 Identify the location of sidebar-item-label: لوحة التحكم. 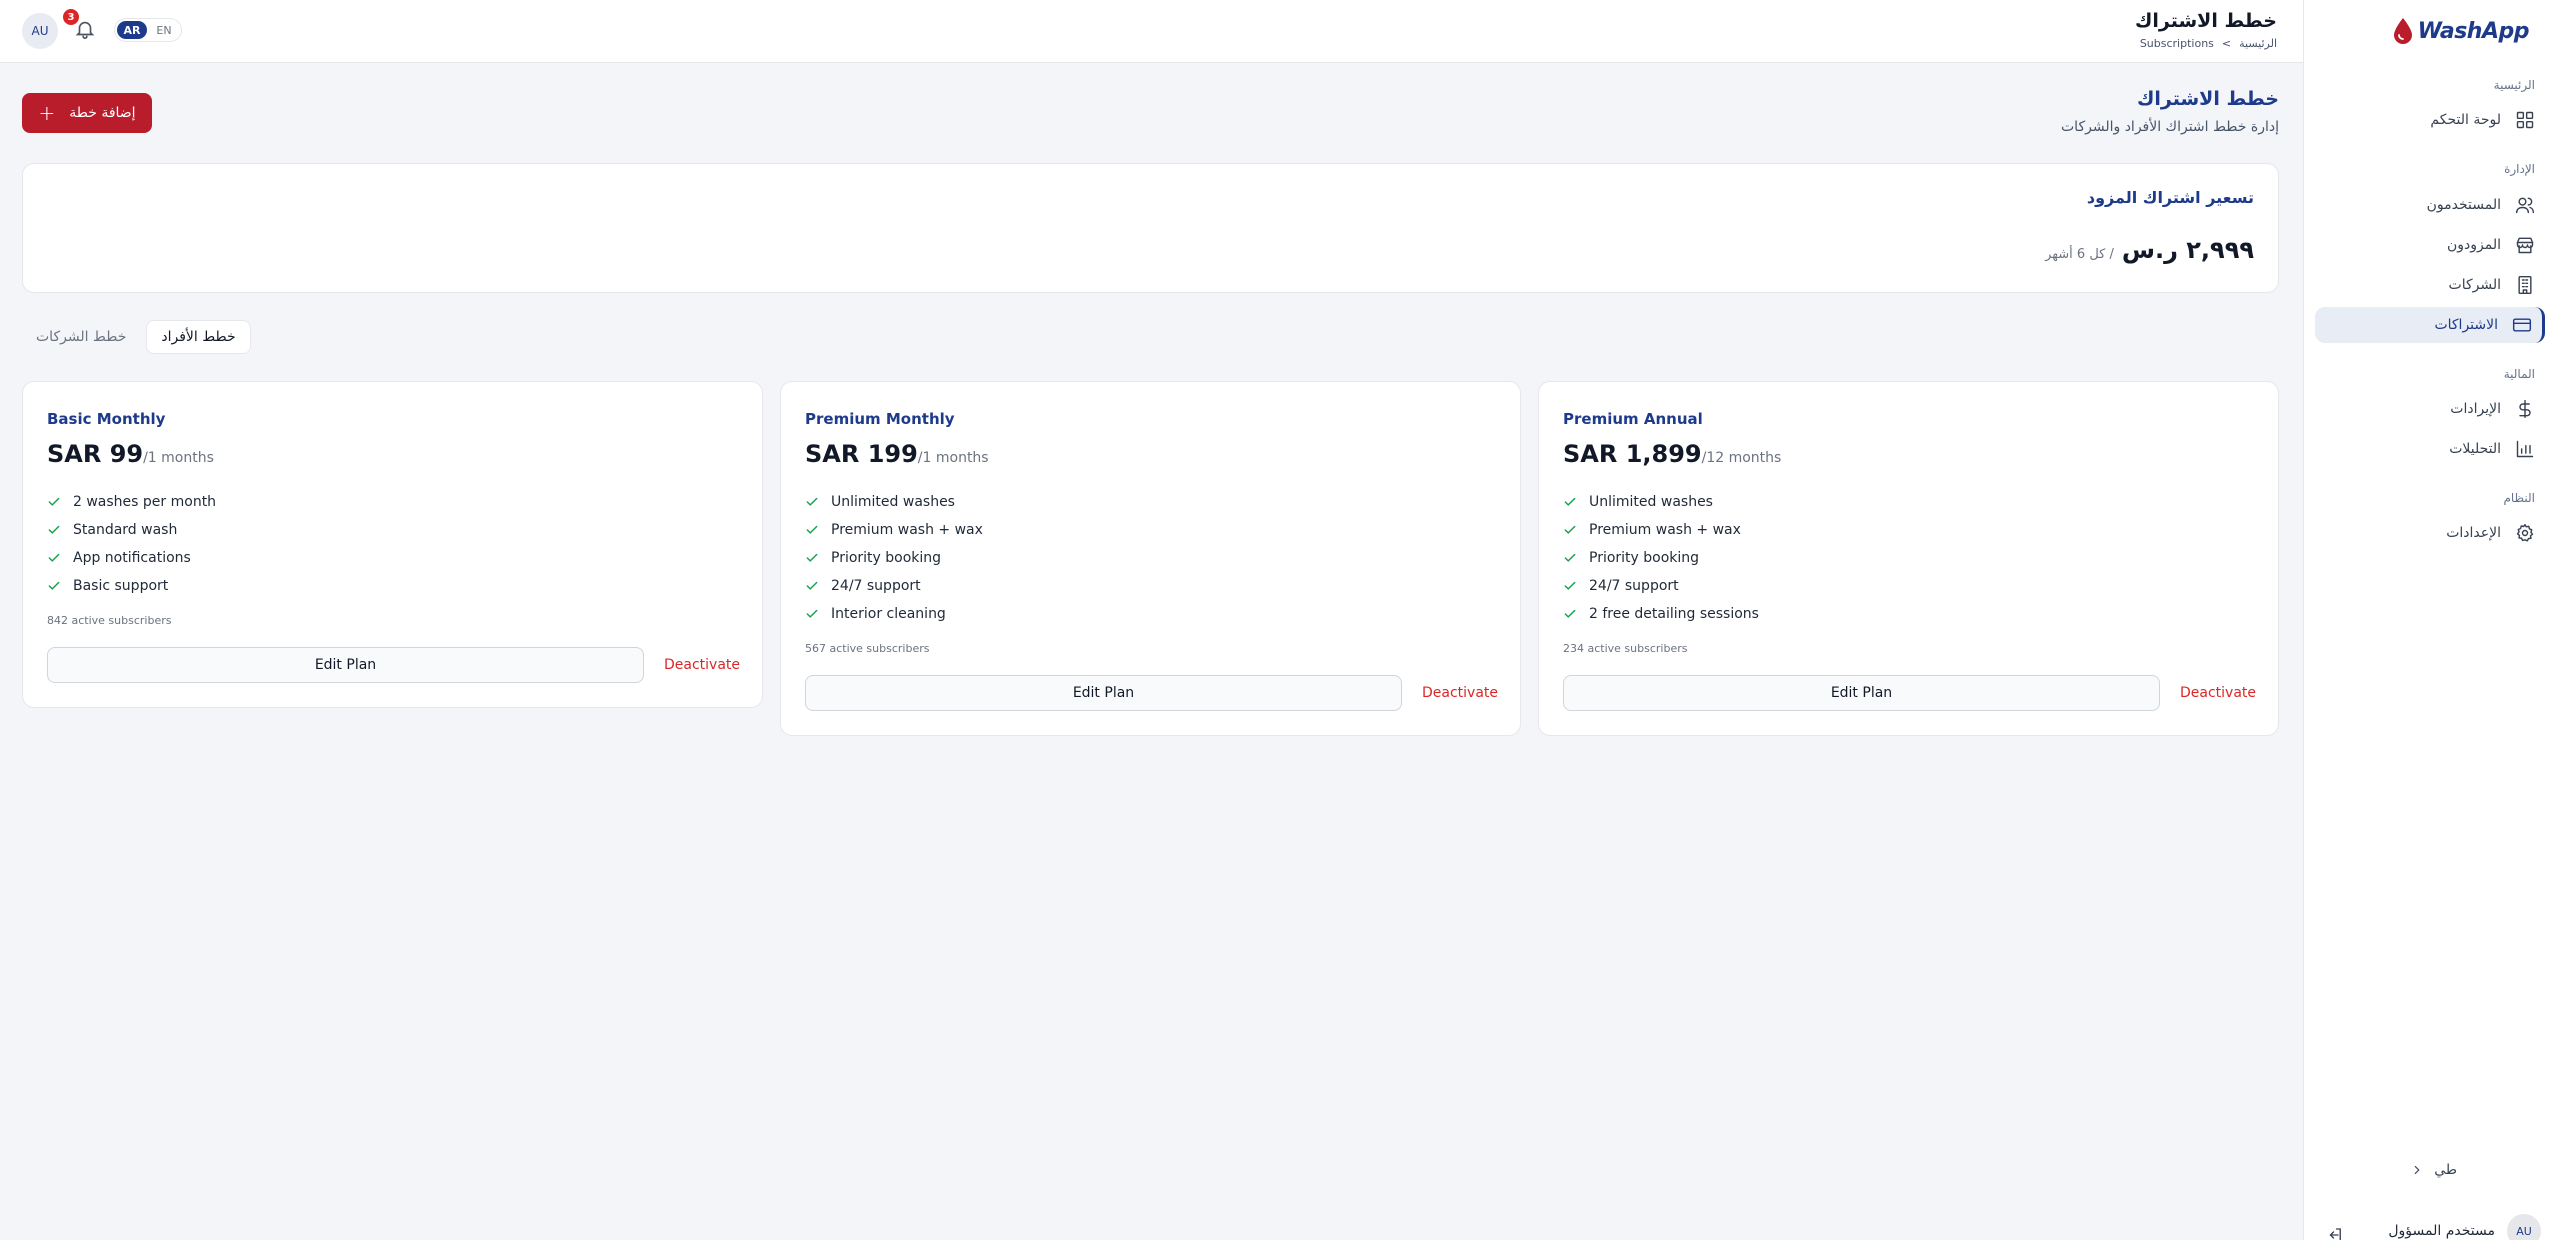
(2465, 120).